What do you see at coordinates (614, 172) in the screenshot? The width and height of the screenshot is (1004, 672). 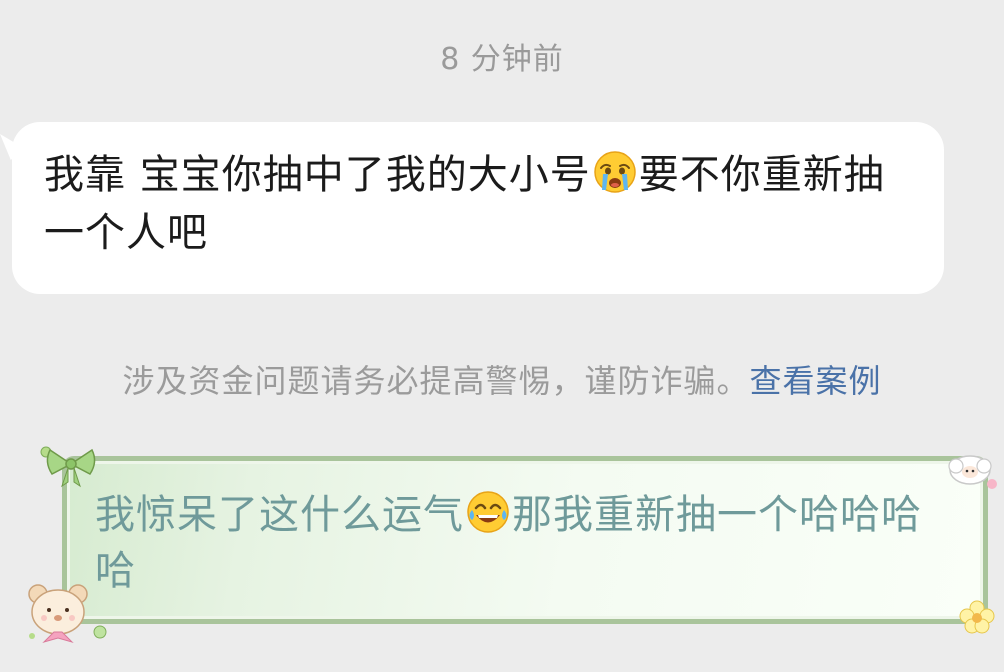 I see `loudly-crying-face-icon` at bounding box center [614, 172].